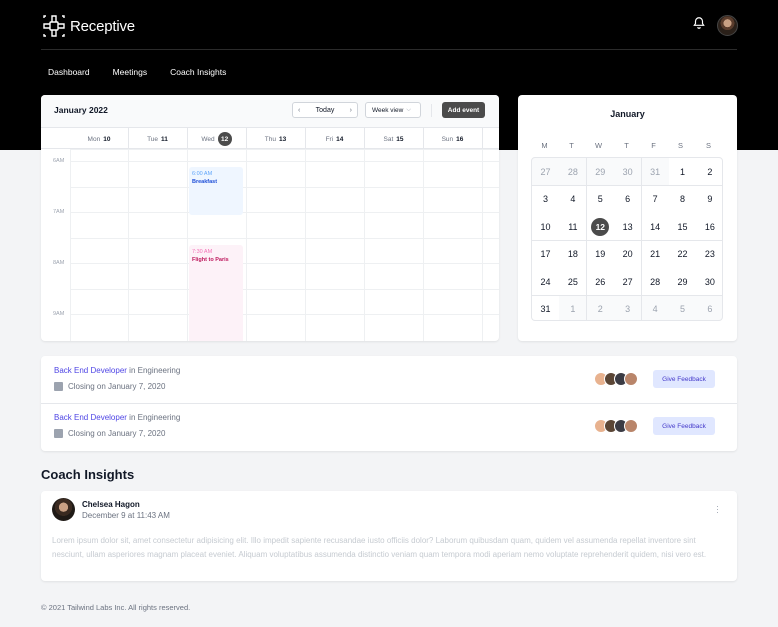 Image resolution: width=778 pixels, height=627 pixels. What do you see at coordinates (709, 199) in the screenshot?
I see `day-cell: 9` at bounding box center [709, 199].